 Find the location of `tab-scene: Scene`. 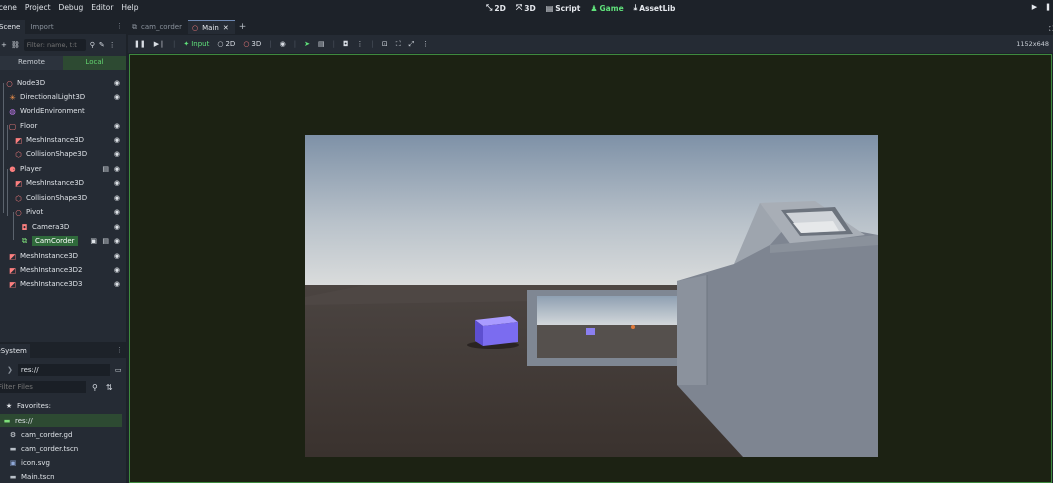

tab-scene: Scene is located at coordinates (13, 27).